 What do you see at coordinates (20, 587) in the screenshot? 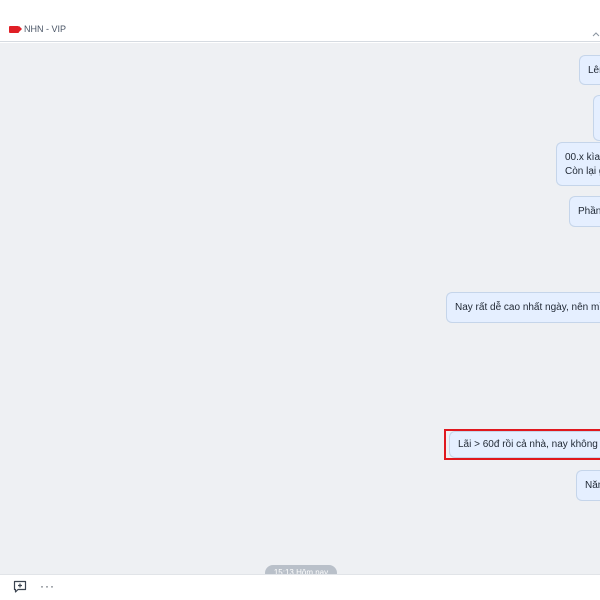
I see `quick-message-icon` at bounding box center [20, 587].